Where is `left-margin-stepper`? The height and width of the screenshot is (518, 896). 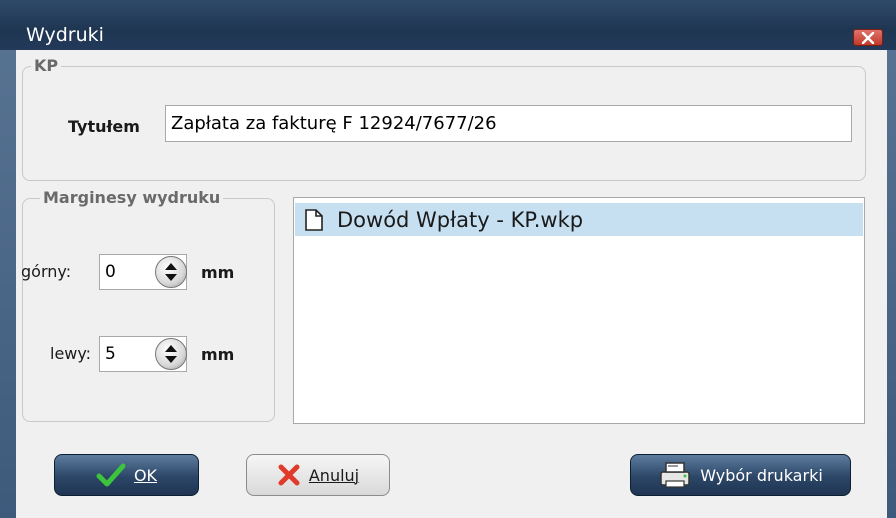
left-margin-stepper is located at coordinates (171, 354).